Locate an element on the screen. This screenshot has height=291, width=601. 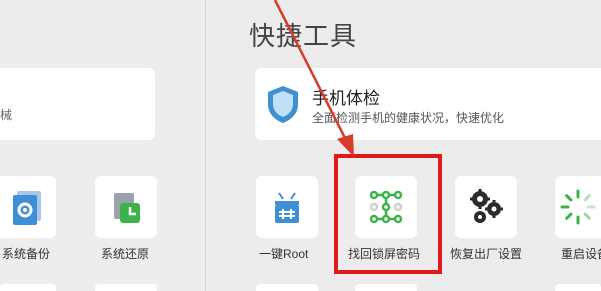
system-restore-label: 系统还原 is located at coordinates (125, 254).